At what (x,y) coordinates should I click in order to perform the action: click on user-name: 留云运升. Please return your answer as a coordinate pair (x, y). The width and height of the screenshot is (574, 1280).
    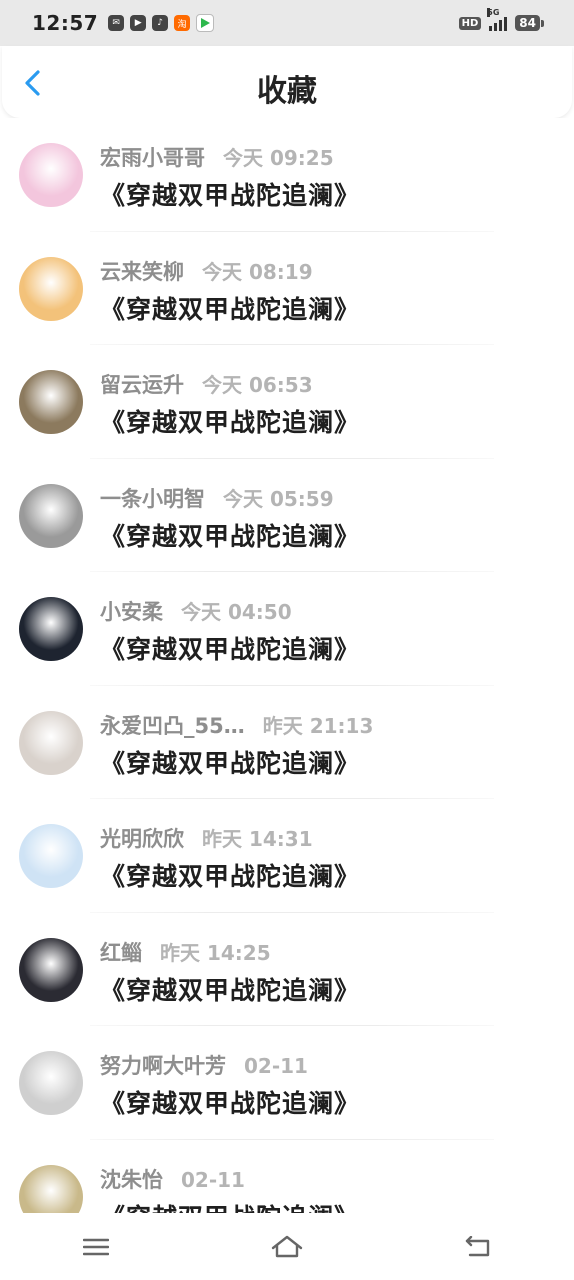
    Looking at the image, I should click on (142, 384).